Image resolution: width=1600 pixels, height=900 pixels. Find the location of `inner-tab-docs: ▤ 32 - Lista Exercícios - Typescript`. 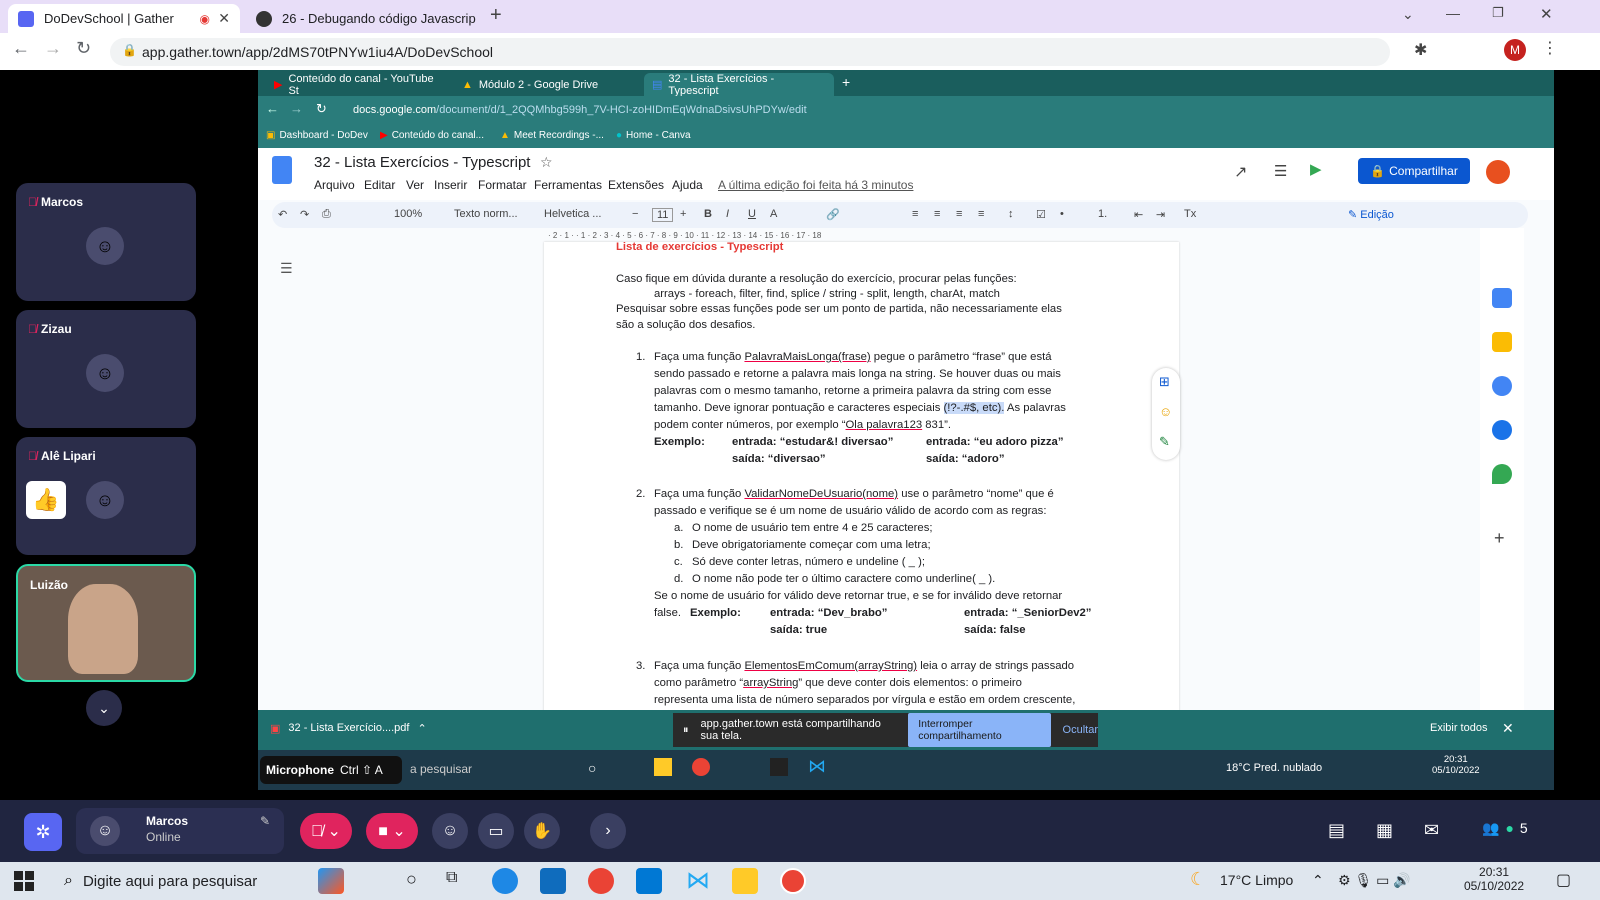

inner-tab-docs: ▤ 32 - Lista Exercícios - Typescript is located at coordinates (739, 85).